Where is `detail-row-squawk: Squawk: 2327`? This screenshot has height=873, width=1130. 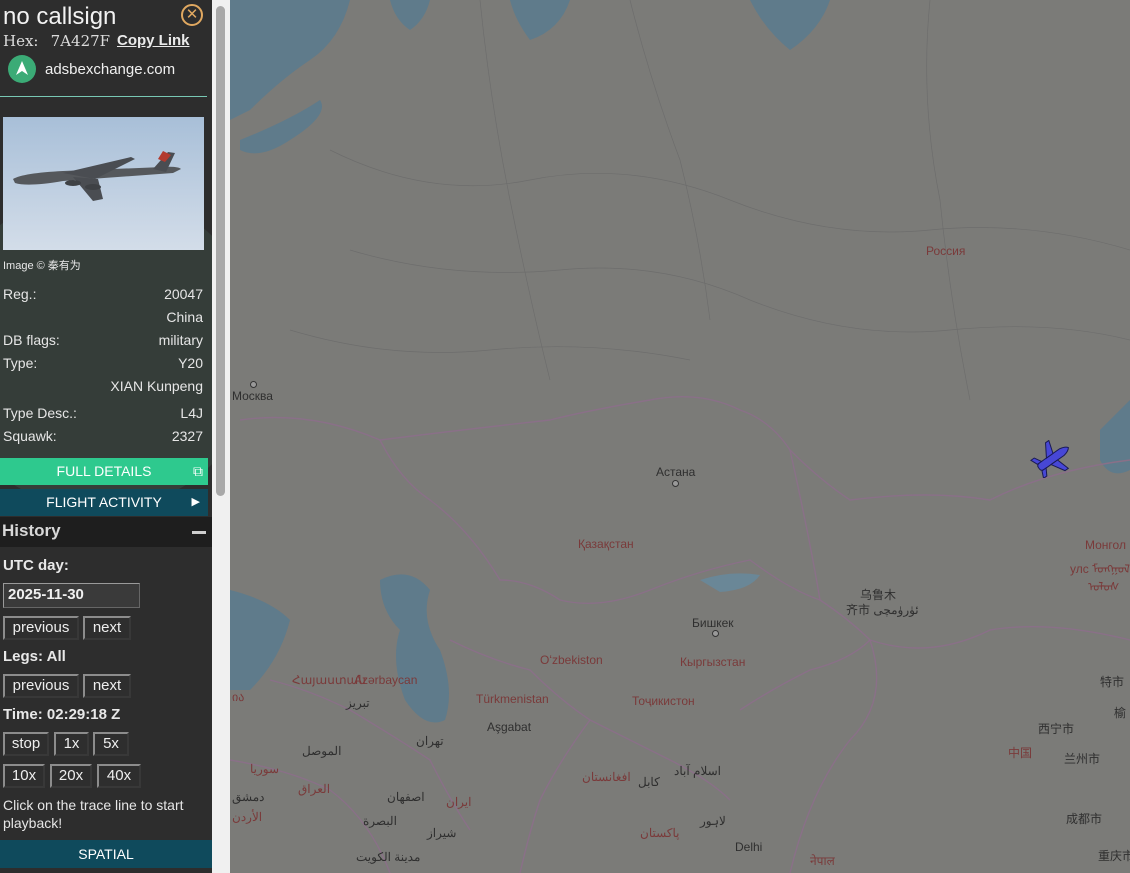 detail-row-squawk: Squawk: 2327 is located at coordinates (103, 438).